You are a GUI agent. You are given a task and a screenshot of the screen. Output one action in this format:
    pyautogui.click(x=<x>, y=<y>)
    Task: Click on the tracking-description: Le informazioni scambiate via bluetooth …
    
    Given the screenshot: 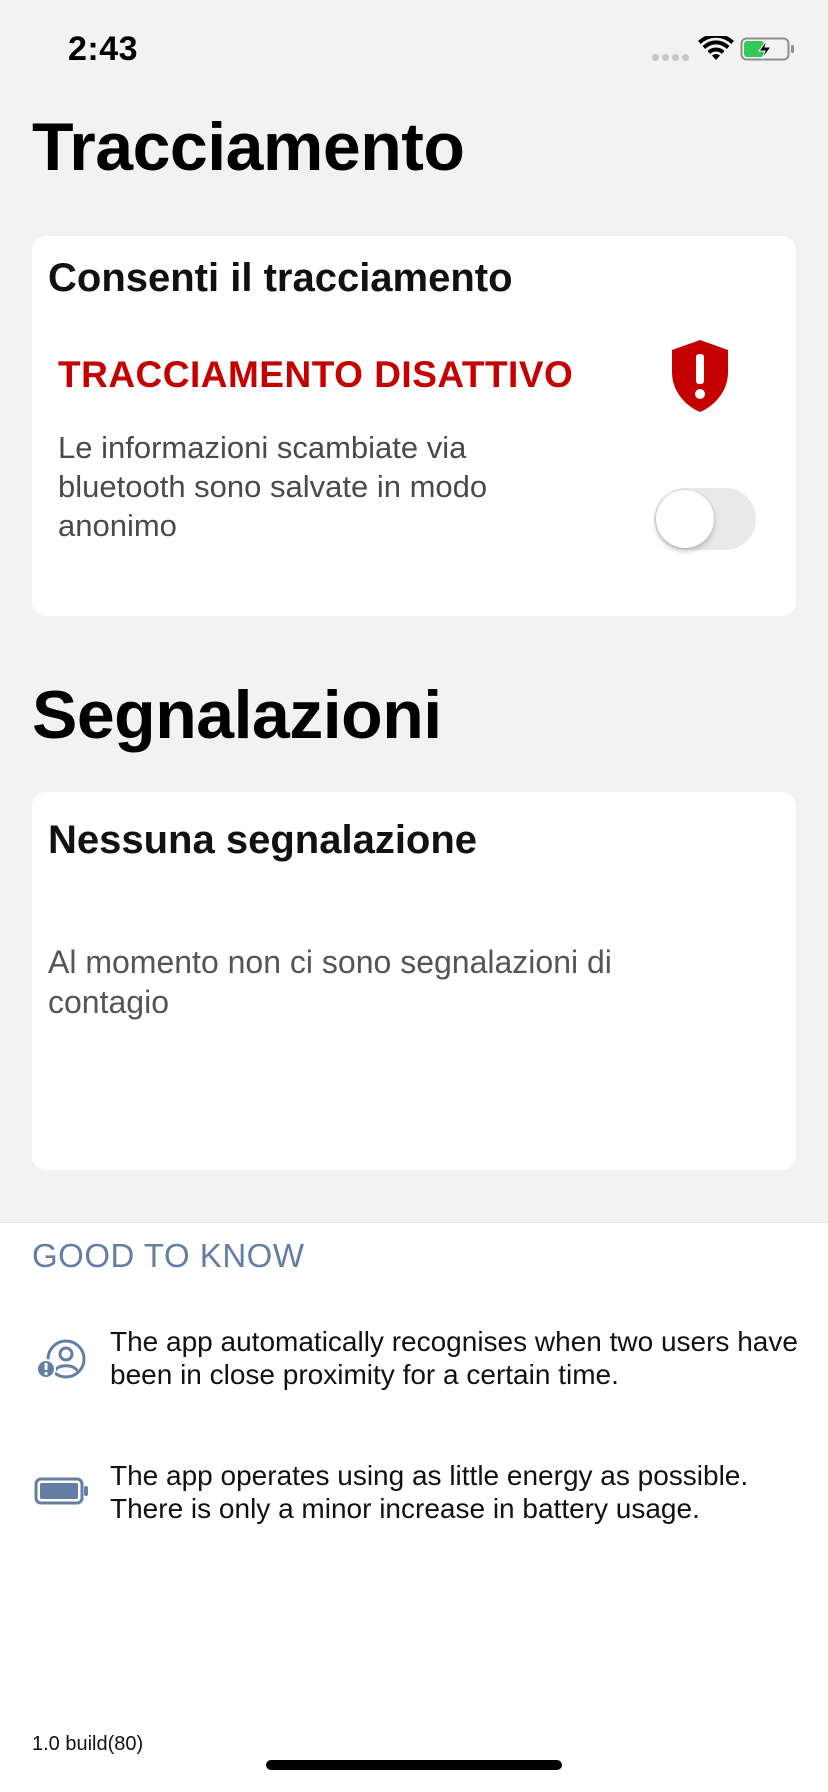 What is the action you would take?
    pyautogui.click(x=273, y=486)
    